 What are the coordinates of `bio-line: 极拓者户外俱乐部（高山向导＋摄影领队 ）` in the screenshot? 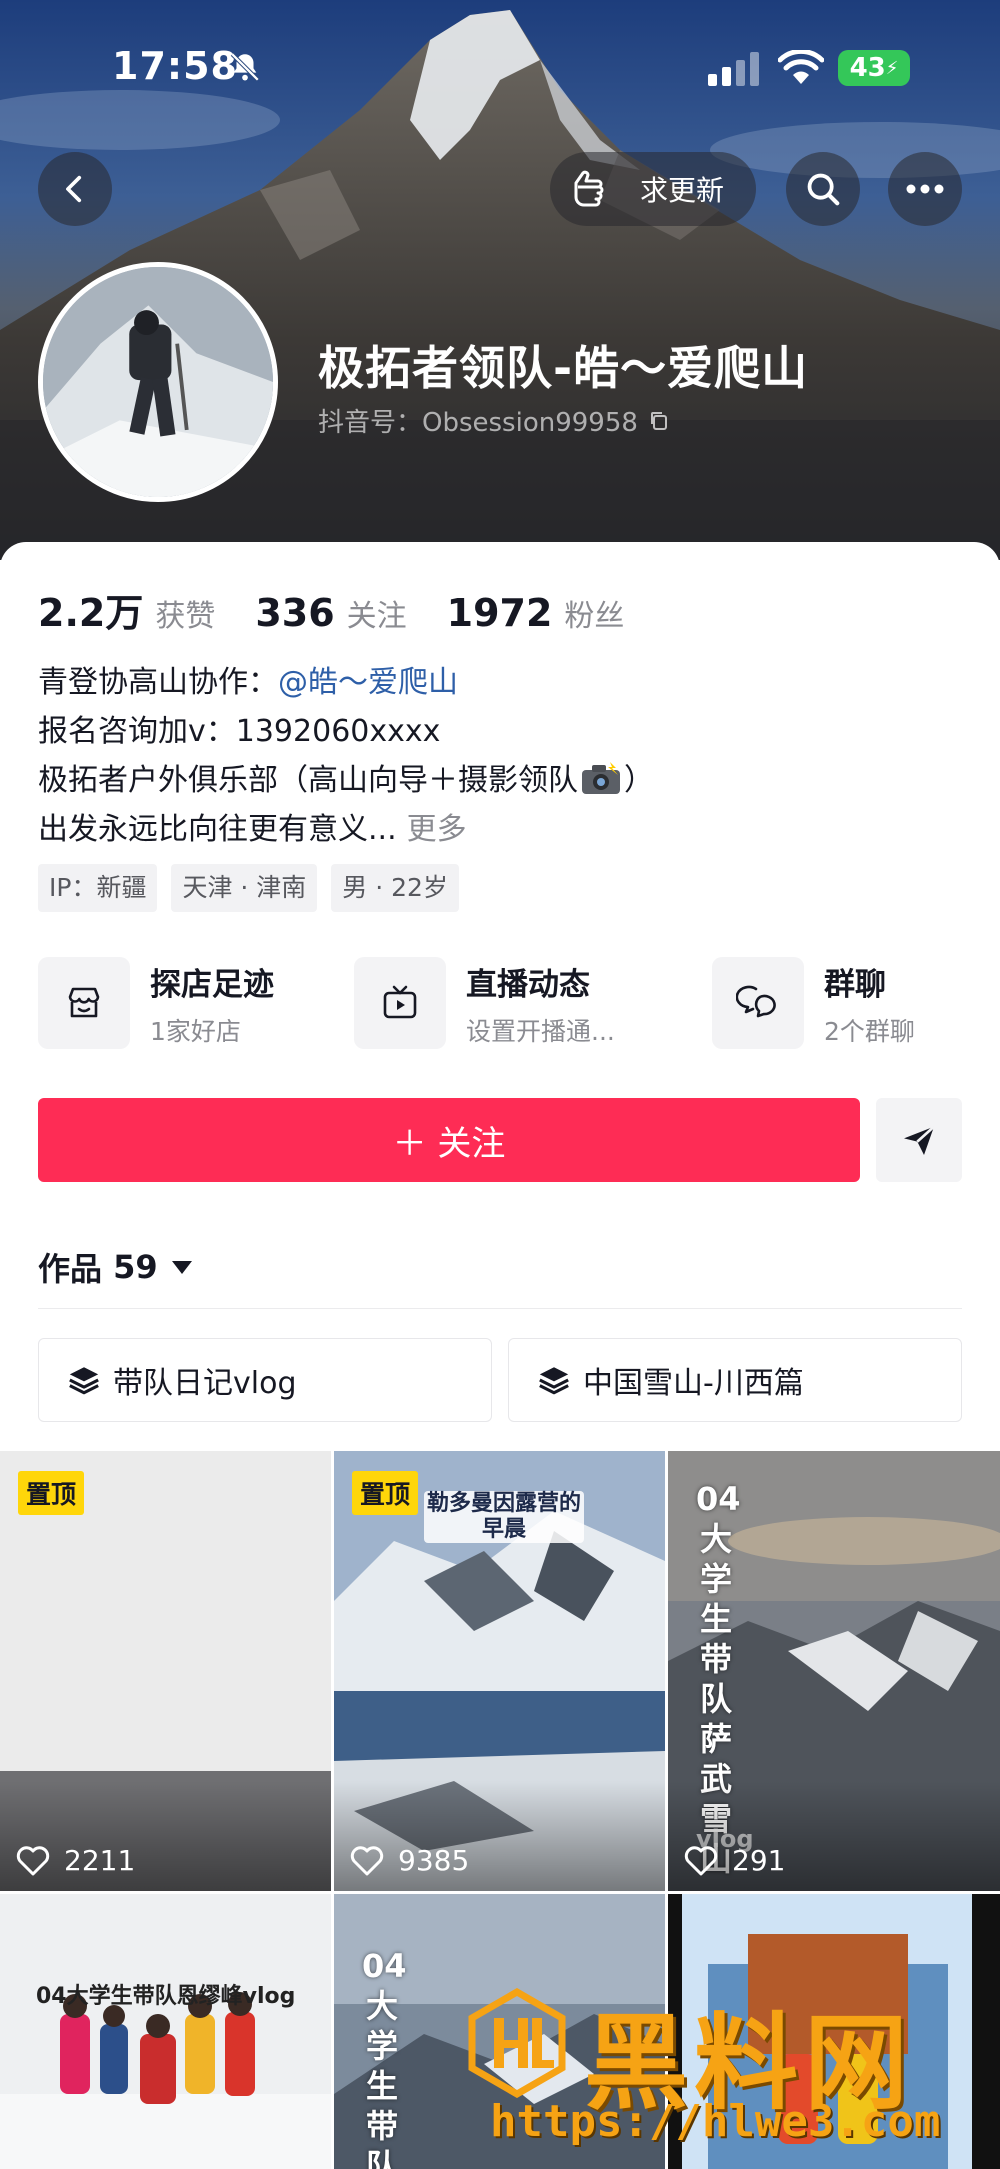 It's located at (503, 780).